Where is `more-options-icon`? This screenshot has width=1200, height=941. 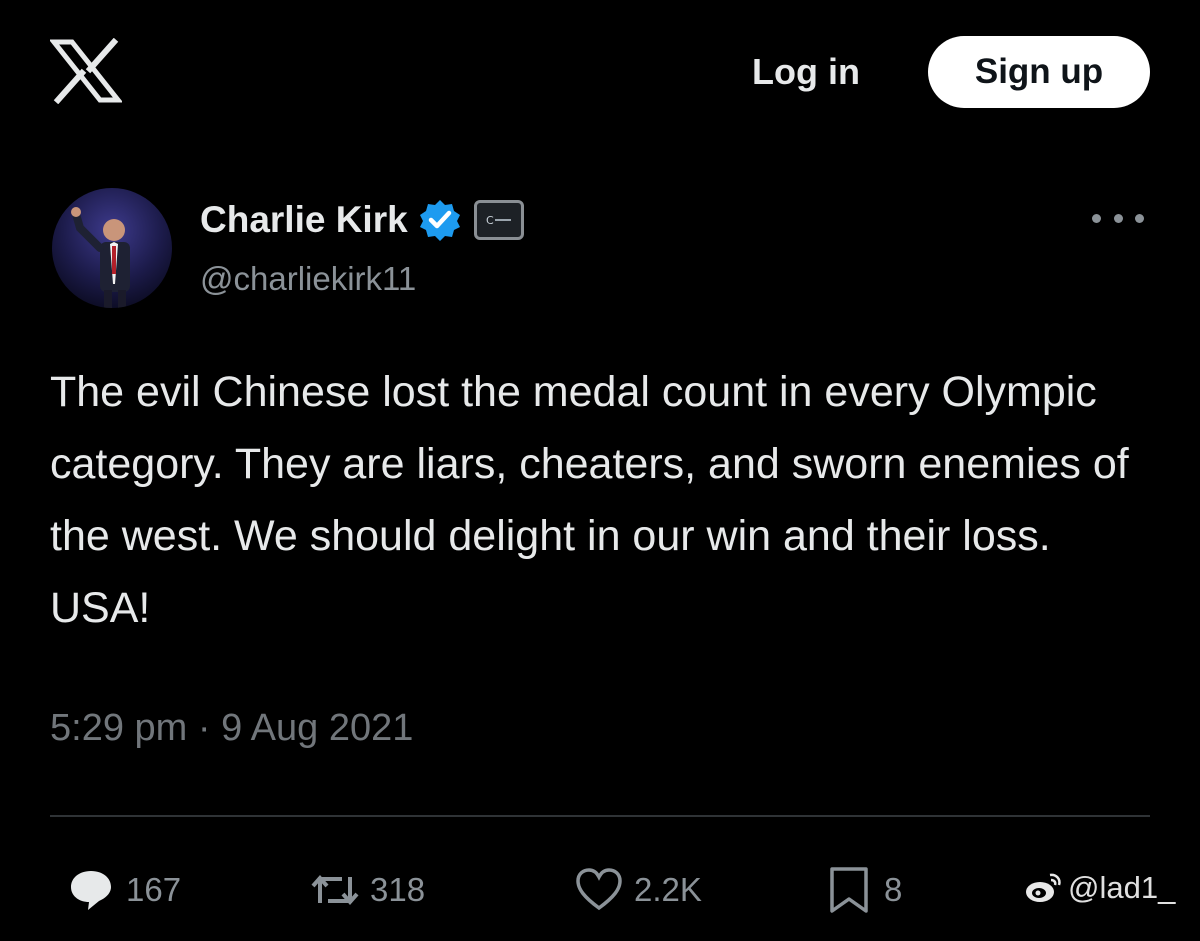 more-options-icon is located at coordinates (1118, 218).